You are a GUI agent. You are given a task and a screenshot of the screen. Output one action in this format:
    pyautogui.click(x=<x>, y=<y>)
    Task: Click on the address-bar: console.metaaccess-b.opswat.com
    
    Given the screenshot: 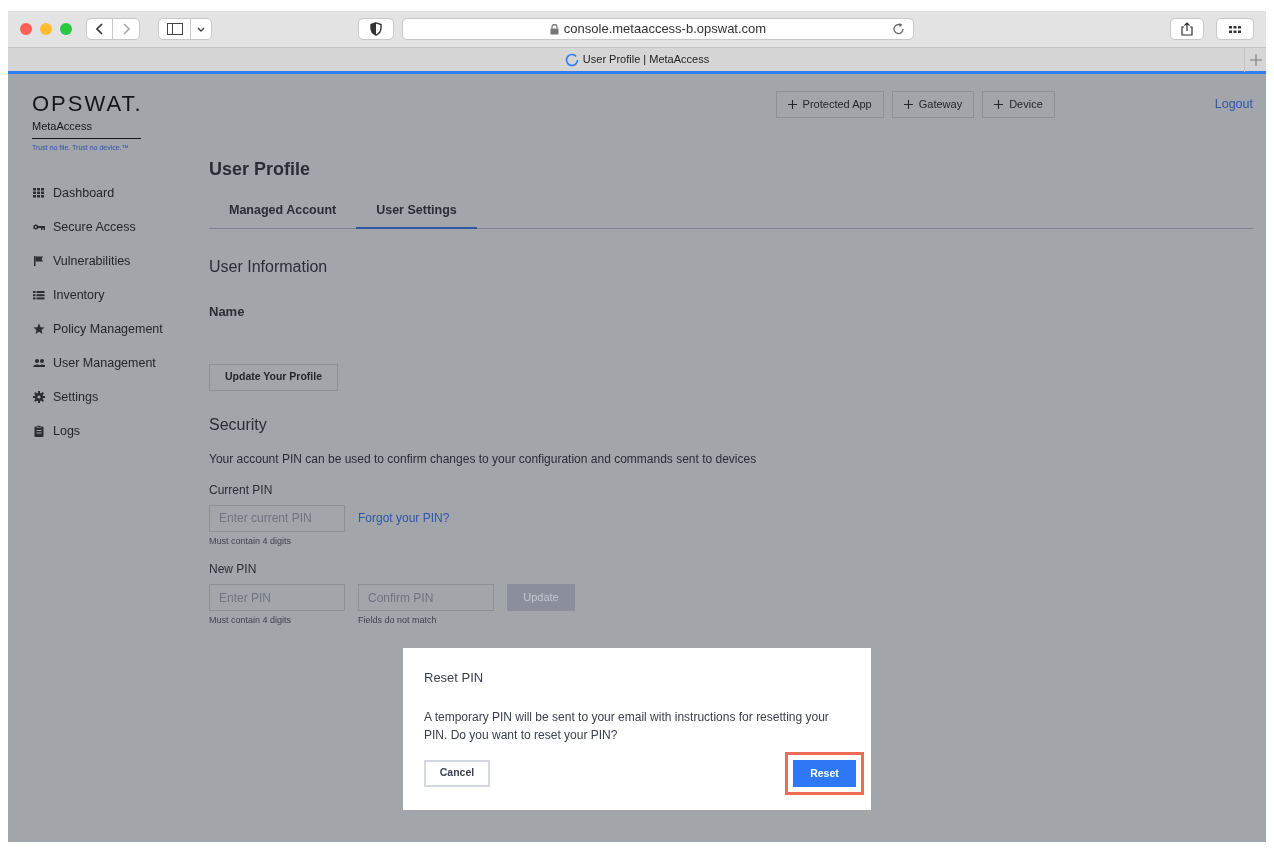 What is the action you would take?
    pyautogui.click(x=658, y=29)
    